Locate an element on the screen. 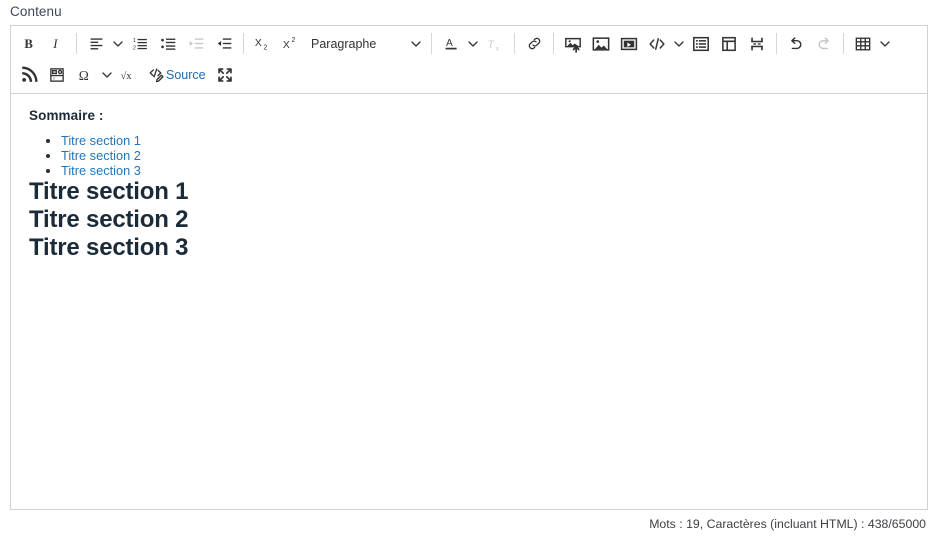 This screenshot has width=938, height=547. section-heading-1: Titre section 1 is located at coordinates (109, 191).